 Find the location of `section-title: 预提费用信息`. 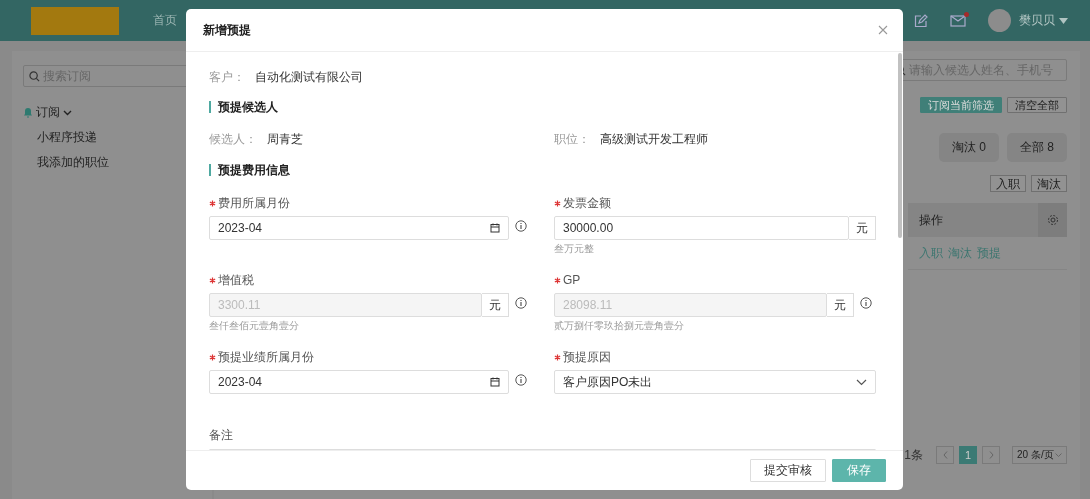

section-title: 预提费用信息 is located at coordinates (542, 170).